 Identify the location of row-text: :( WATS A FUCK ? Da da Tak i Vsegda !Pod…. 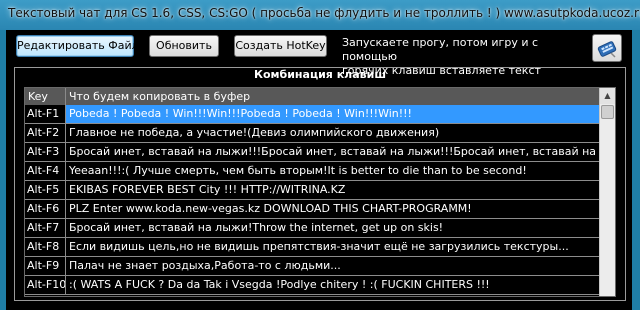
(332, 285).